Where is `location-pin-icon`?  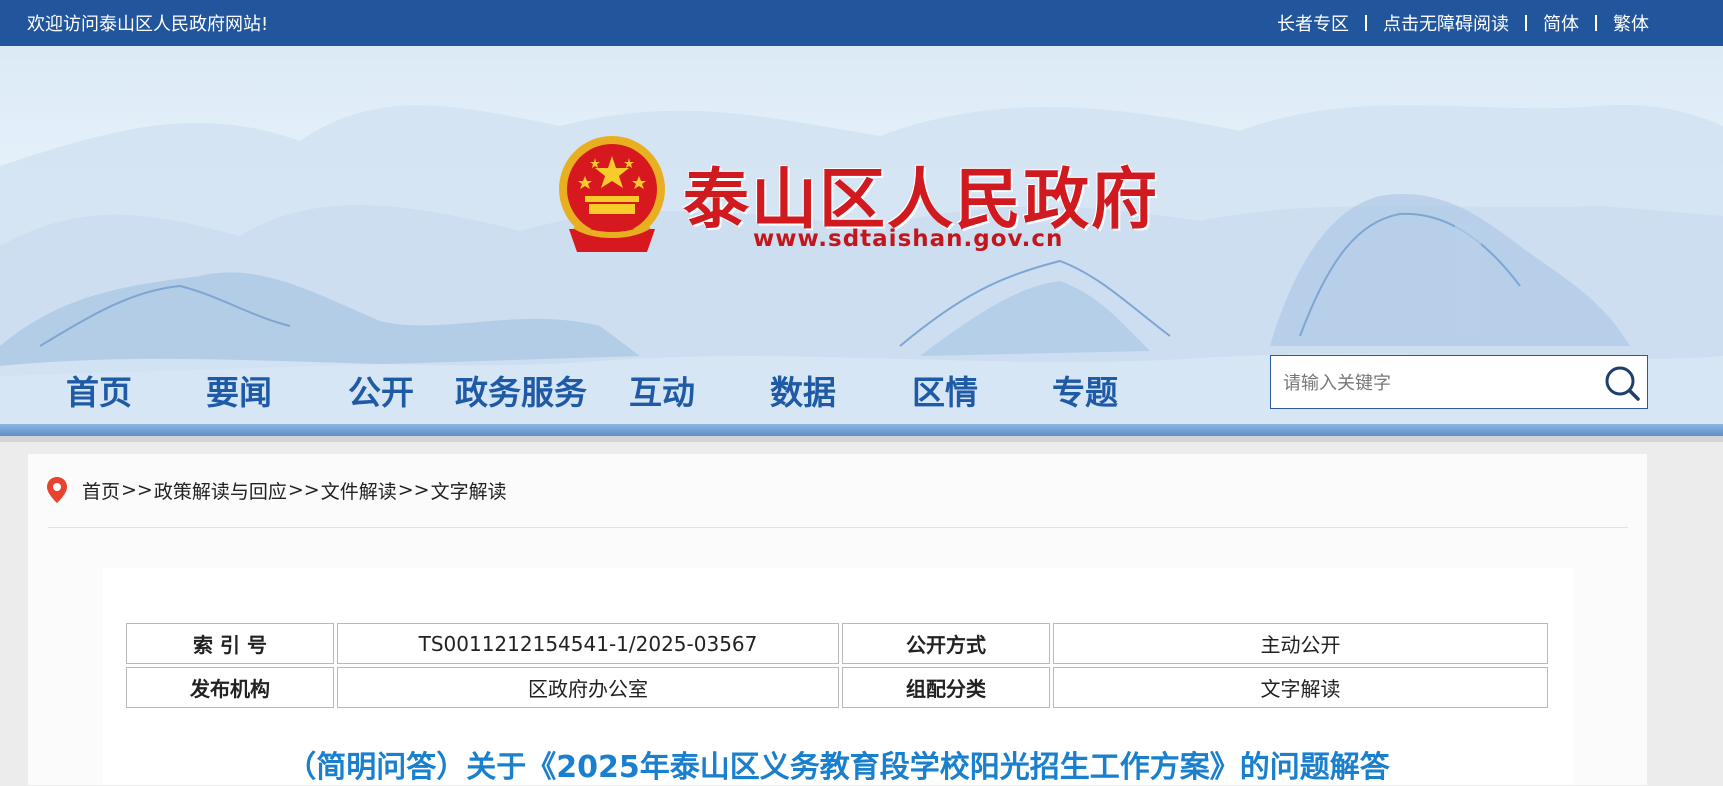
location-pin-icon is located at coordinates (57, 490).